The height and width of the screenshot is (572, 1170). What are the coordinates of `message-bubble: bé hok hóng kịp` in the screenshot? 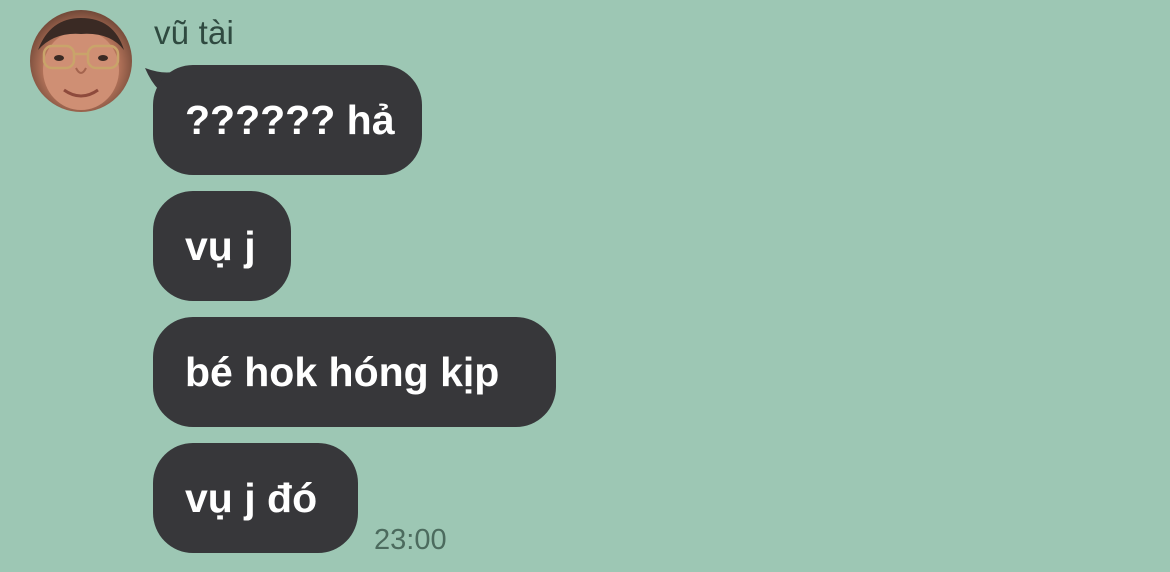 It's located at (354, 372).